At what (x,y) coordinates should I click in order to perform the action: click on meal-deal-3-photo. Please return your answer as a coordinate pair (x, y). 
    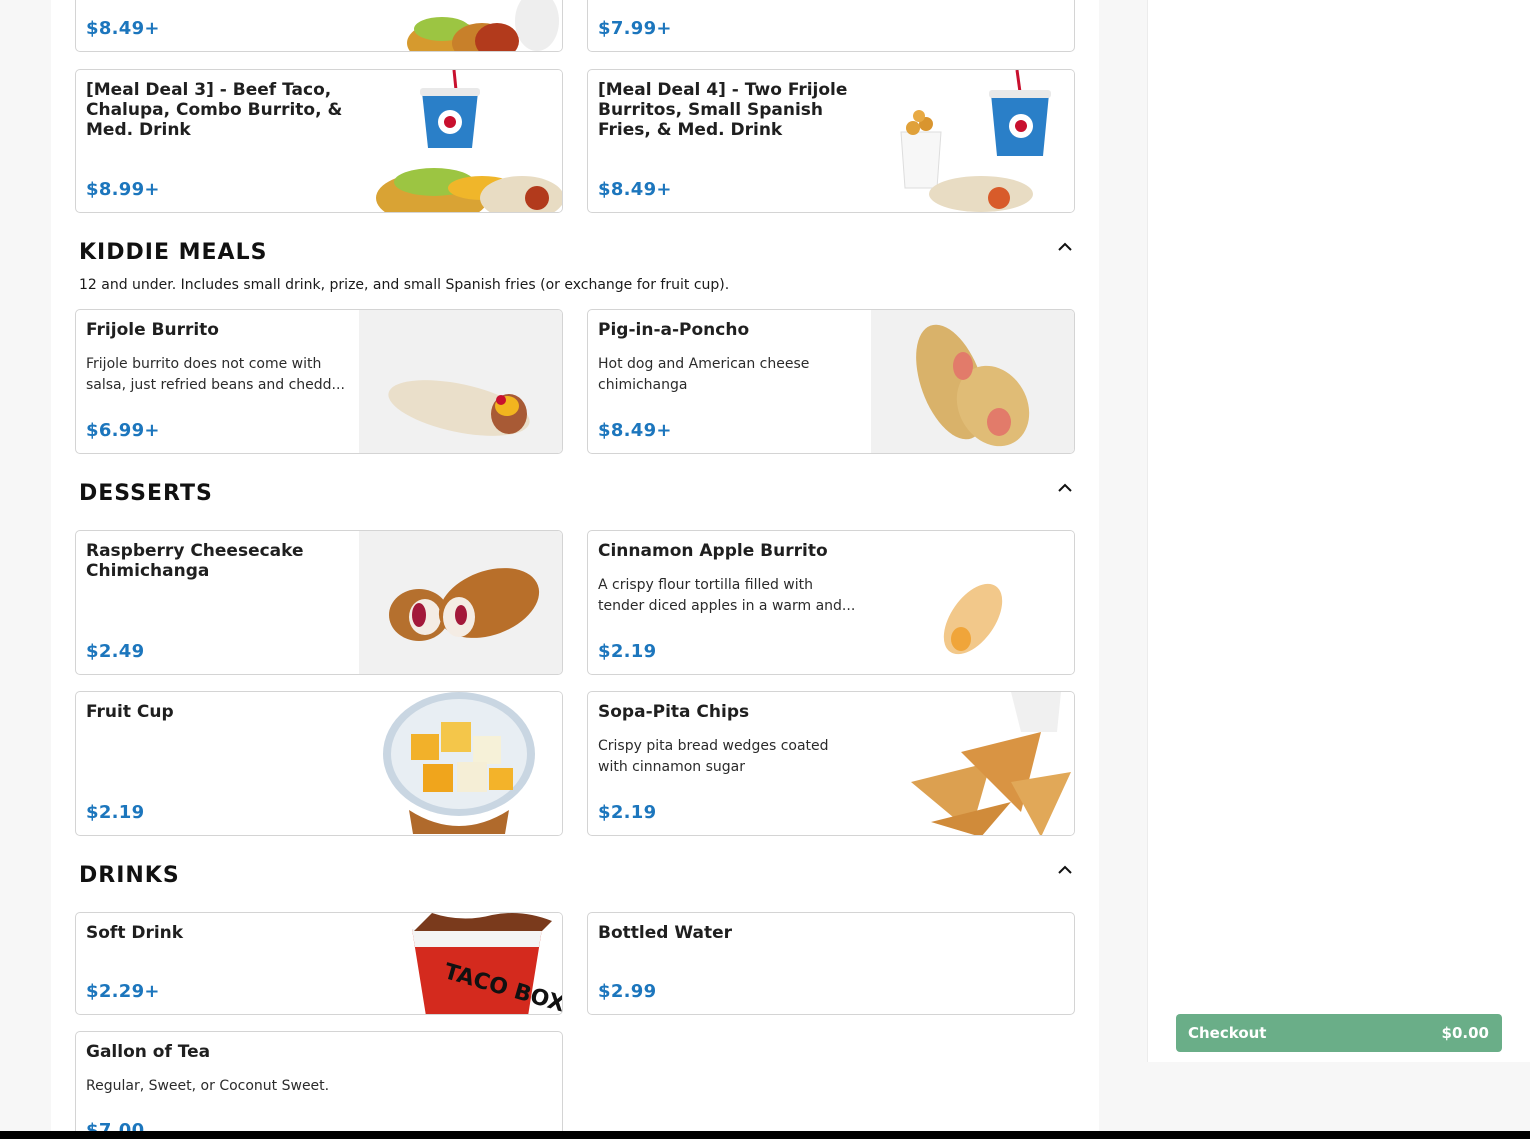
    Looking at the image, I should click on (467, 141).